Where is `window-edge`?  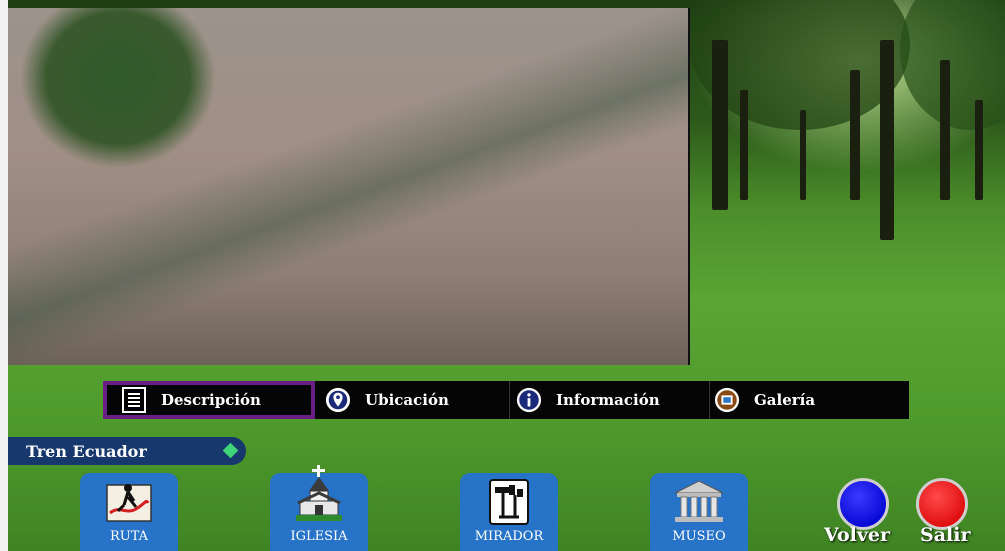 window-edge is located at coordinates (4, 275).